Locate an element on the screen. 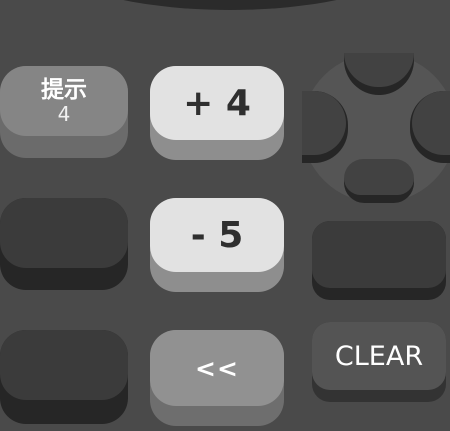 The image size is (450, 431). back-button: << is located at coordinates (217, 378).